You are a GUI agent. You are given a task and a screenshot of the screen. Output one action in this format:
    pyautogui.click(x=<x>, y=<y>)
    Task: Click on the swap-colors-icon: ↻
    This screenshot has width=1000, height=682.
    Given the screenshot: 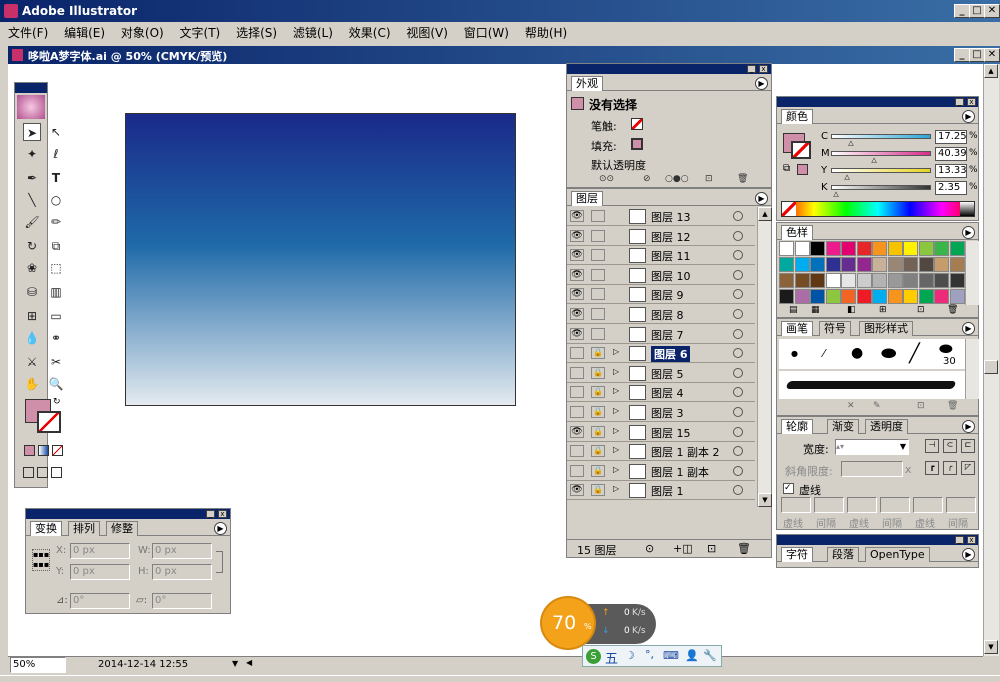 What is the action you would take?
    pyautogui.click(x=57, y=402)
    